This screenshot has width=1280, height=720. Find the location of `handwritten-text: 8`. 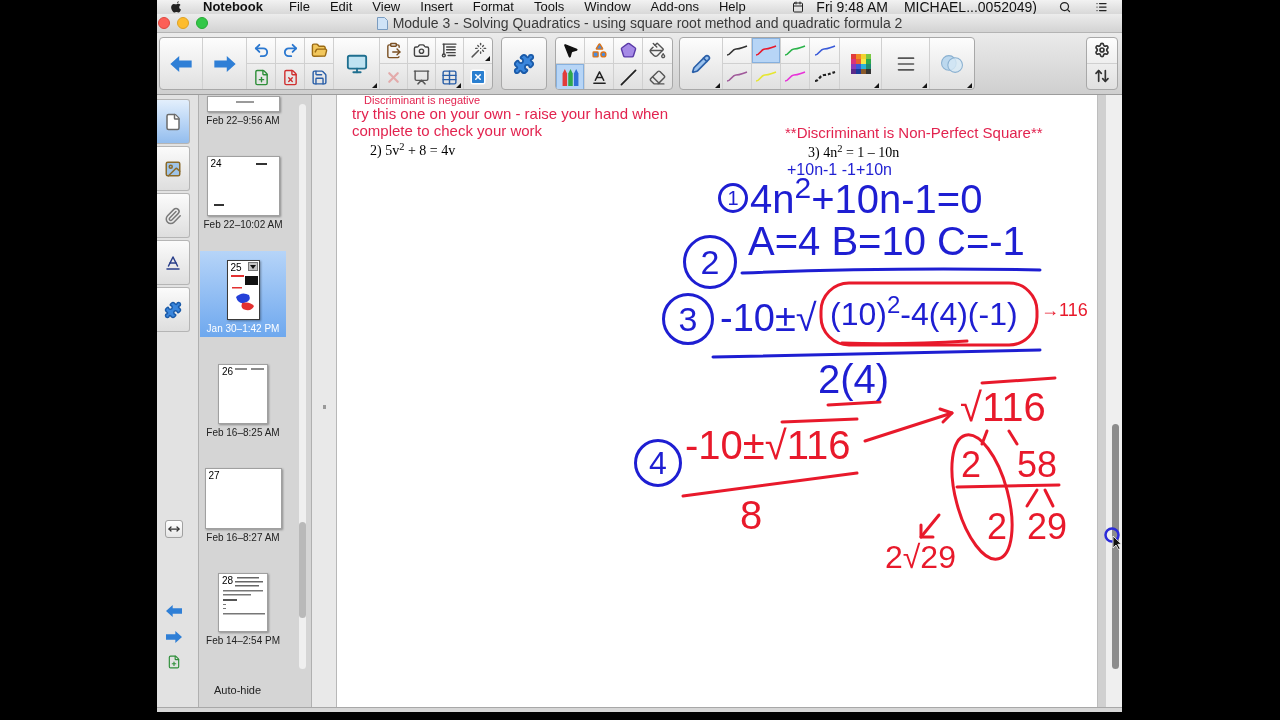

handwritten-text: 8 is located at coordinates (751, 515).